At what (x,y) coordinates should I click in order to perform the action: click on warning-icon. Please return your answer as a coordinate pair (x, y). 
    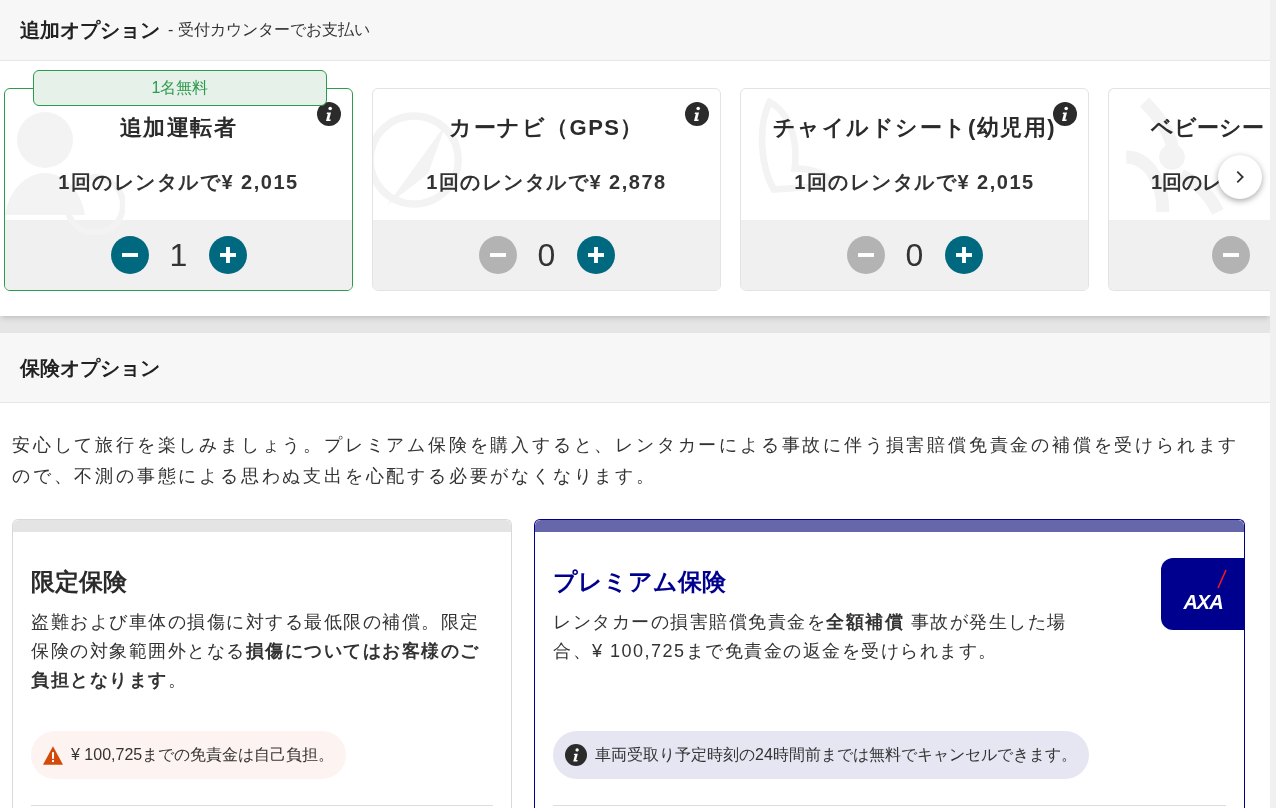
    Looking at the image, I should click on (53, 755).